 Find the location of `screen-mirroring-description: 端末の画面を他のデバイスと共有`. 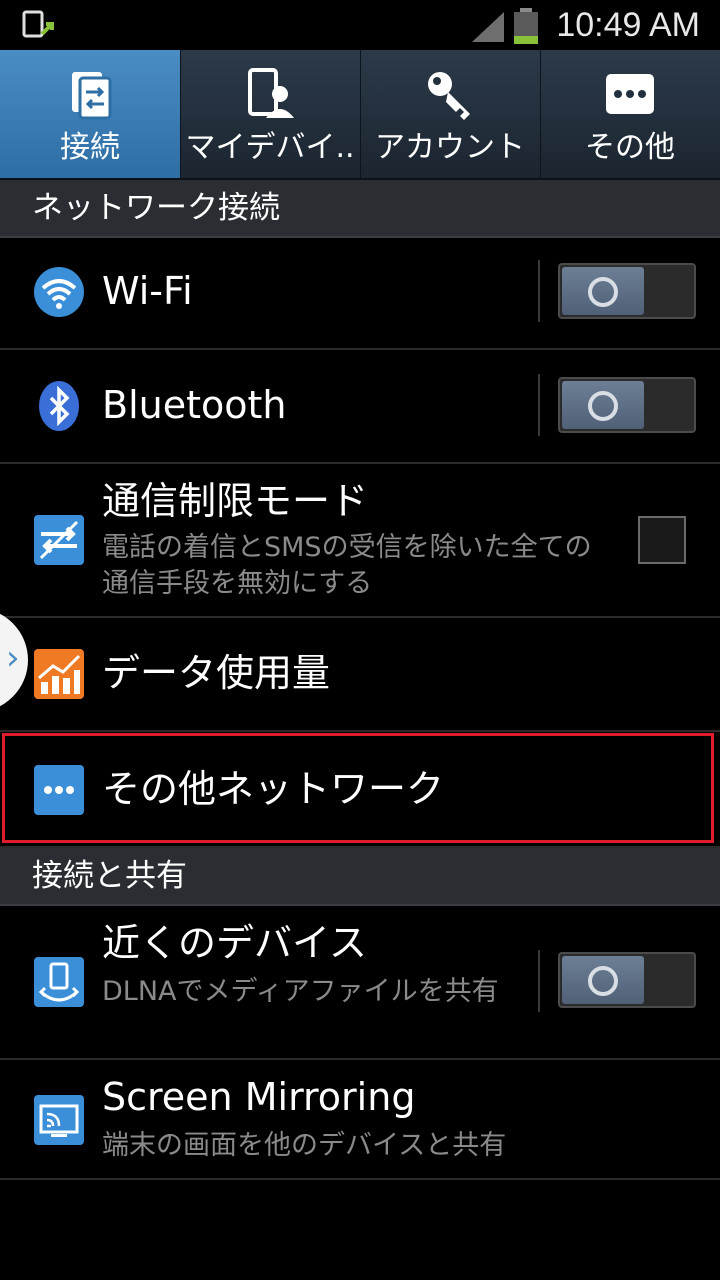

screen-mirroring-description: 端末の画面を他のデバイスと共有 is located at coordinates (304, 1145).